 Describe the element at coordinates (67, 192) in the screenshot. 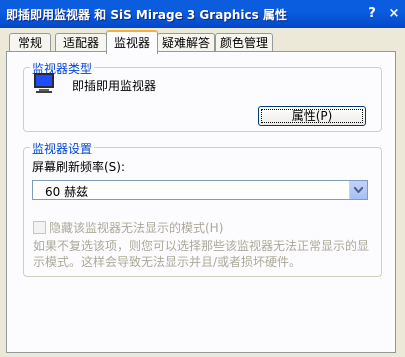

I see `refresh-rate-value: 60 赫兹` at that location.